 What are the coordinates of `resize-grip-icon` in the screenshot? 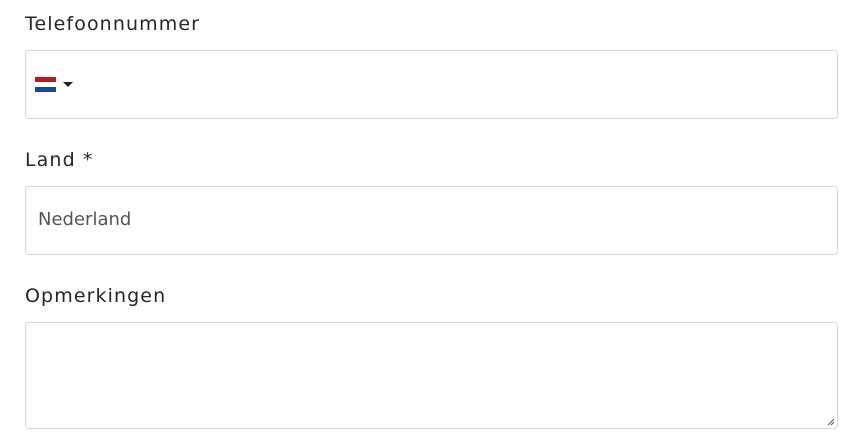 It's located at (830, 421).